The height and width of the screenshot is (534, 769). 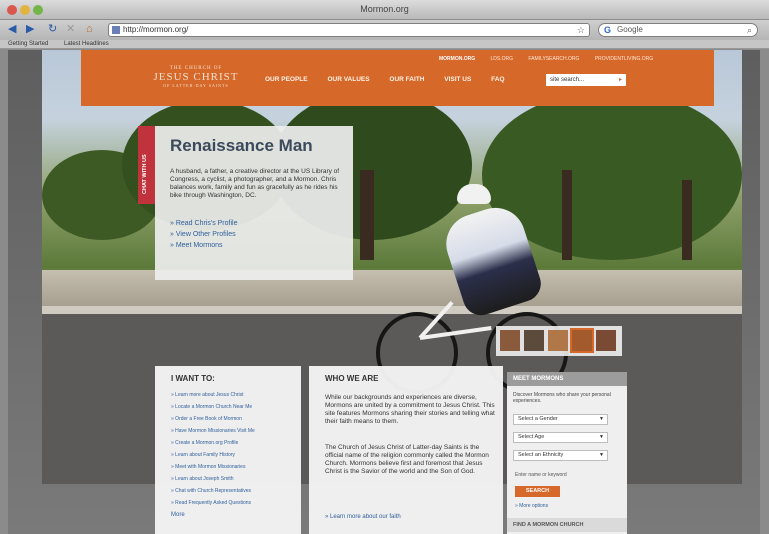 I want to click on age-select-value: Select Age, so click(x=531, y=437).